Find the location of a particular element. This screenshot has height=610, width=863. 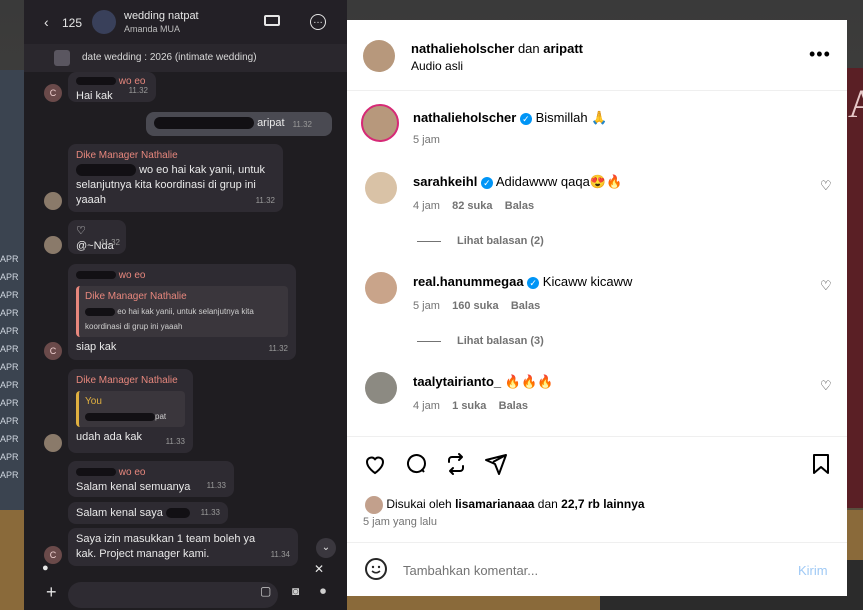

comment-likes: 160 suka is located at coordinates (475, 306).